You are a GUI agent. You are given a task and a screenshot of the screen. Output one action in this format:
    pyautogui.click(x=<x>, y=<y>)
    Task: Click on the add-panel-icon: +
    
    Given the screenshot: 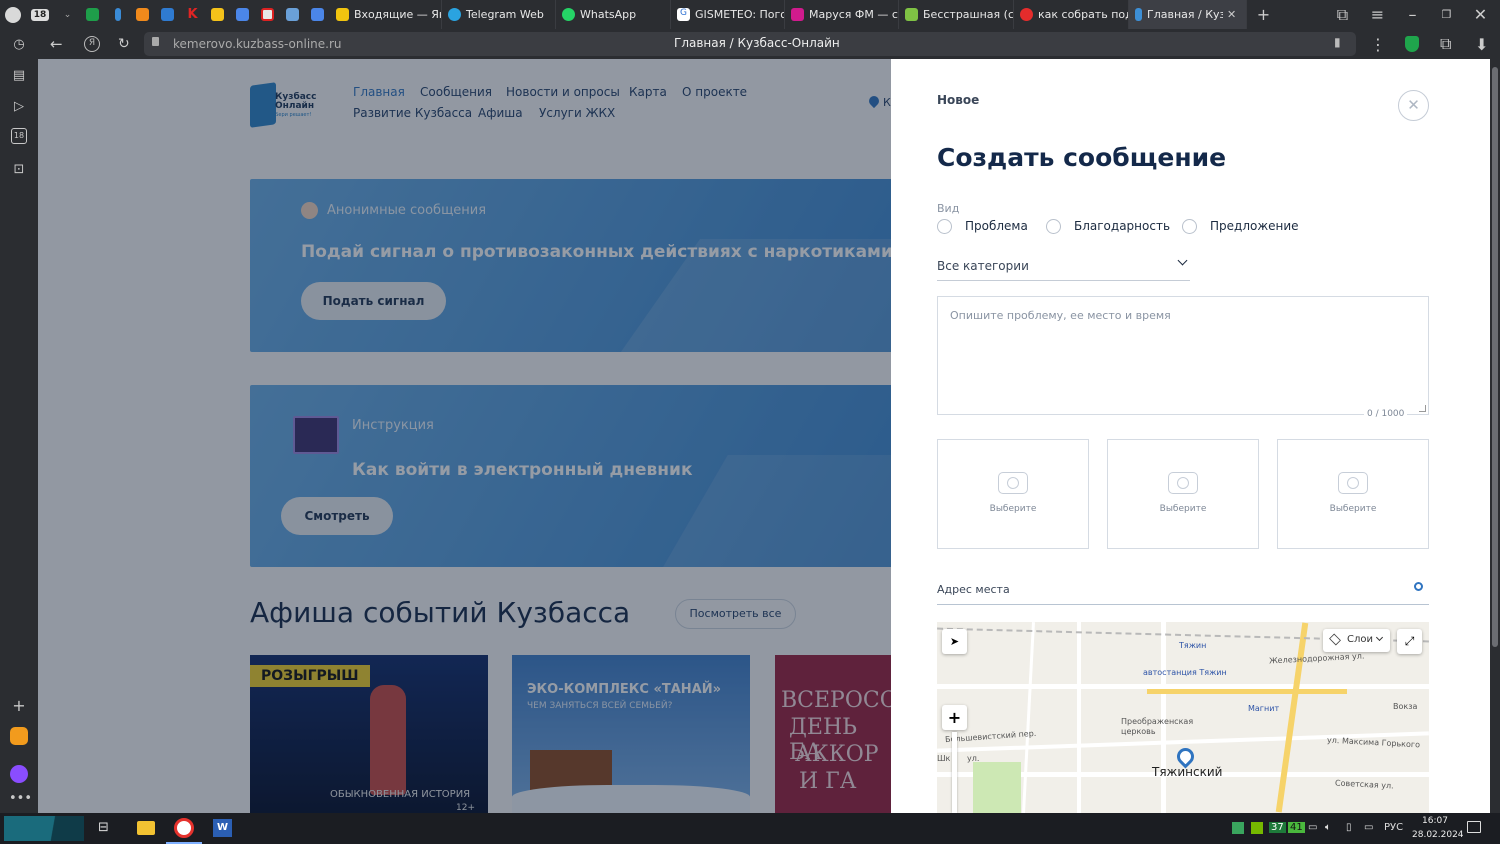 What is the action you would take?
    pyautogui.click(x=19, y=706)
    